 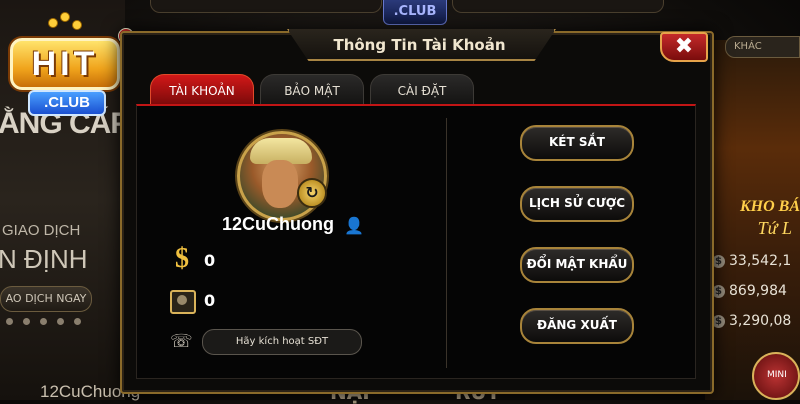 What do you see at coordinates (46, 299) in the screenshot?
I see `background-trade-button: AO DỊCH NGAY` at bounding box center [46, 299].